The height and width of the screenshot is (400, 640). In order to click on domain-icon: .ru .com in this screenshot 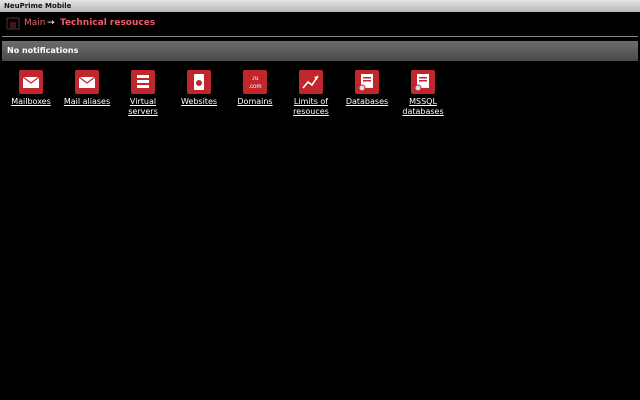, I will do `click(255, 82)`.